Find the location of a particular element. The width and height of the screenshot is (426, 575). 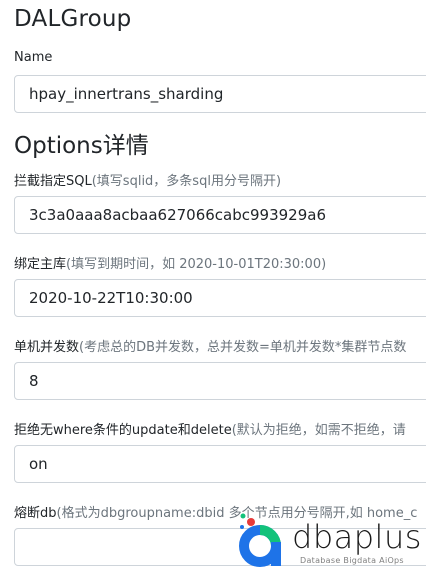

bind-master-label-text: 绑定主库 is located at coordinates (40, 264).